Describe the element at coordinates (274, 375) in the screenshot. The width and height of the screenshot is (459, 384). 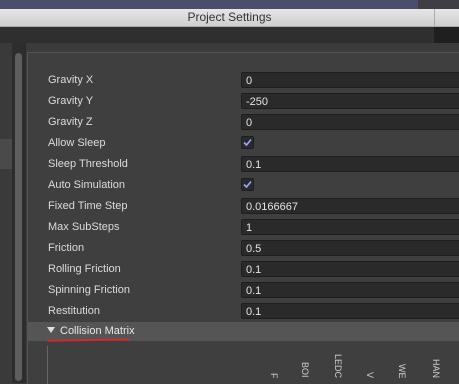
I see `matrix-column-header: F` at that location.